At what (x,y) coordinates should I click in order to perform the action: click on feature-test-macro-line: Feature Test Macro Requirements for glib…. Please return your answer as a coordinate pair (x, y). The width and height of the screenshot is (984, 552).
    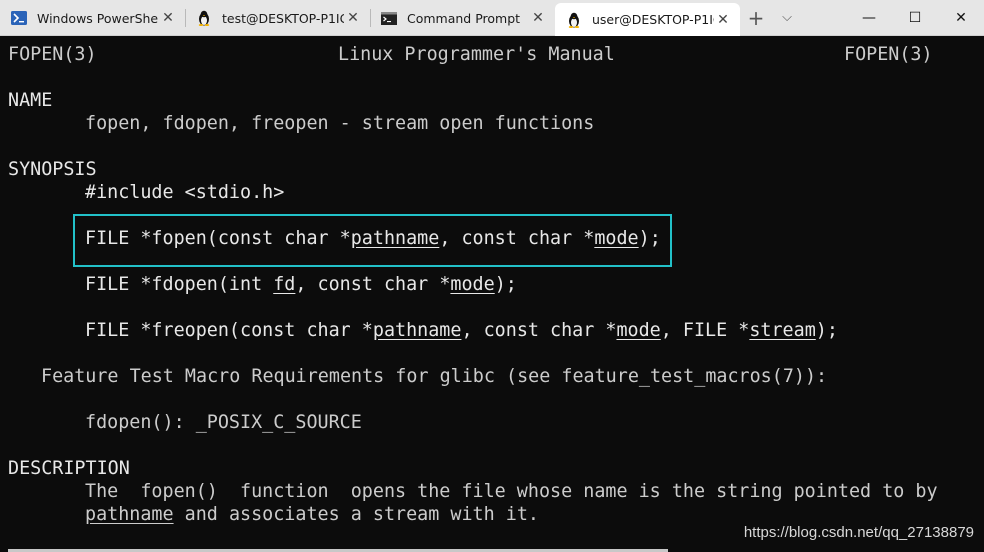
    Looking at the image, I should click on (434, 376).